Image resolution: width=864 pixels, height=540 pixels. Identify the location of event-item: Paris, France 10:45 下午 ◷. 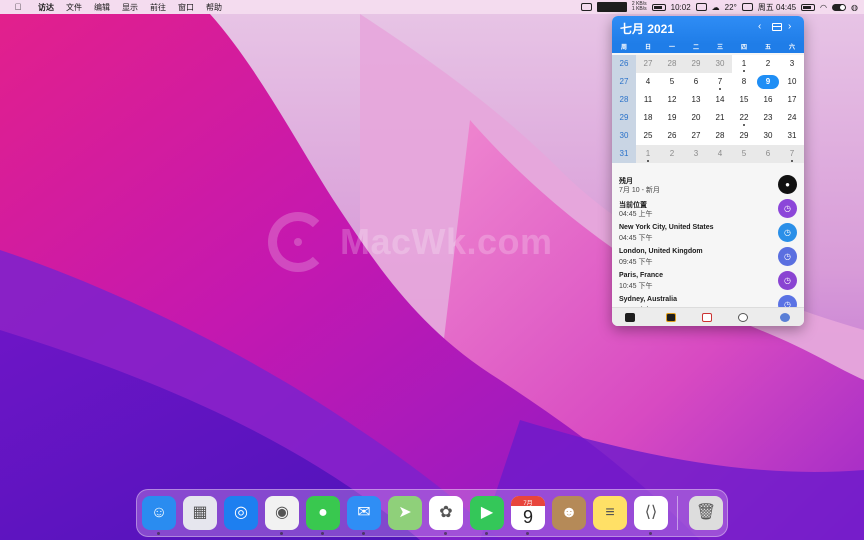
(708, 281).